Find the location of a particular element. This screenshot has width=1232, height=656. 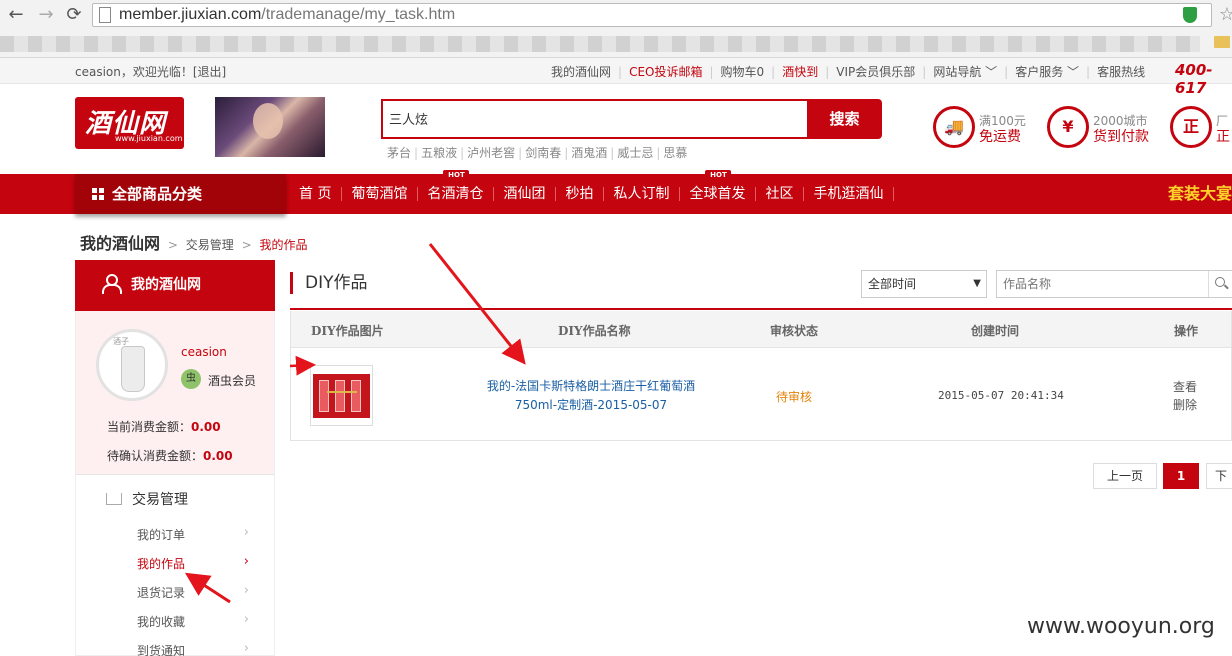

top-link: 客户服务 ﹀ is located at coordinates (1047, 72).